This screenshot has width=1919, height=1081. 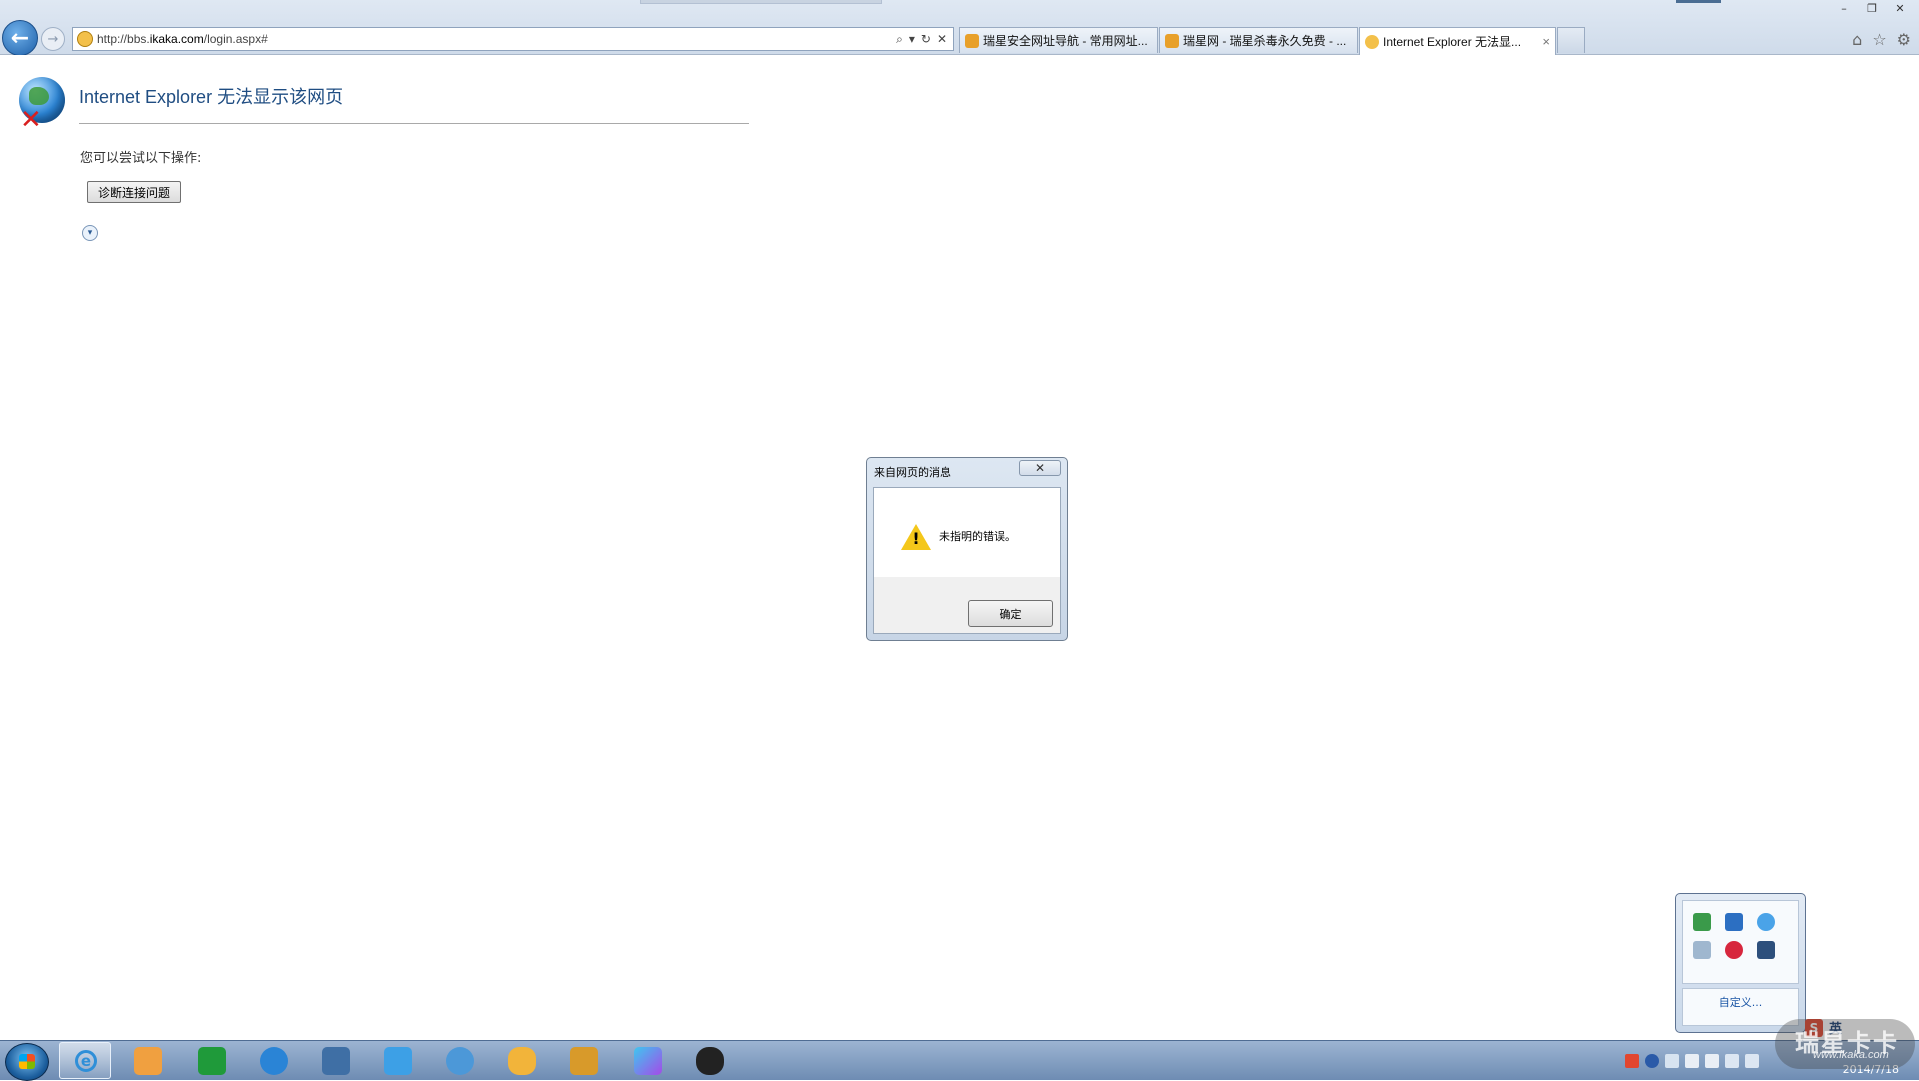 I want to click on toolbar-icons: ⌂ ☆ ⚙, so click(x=1881, y=39).